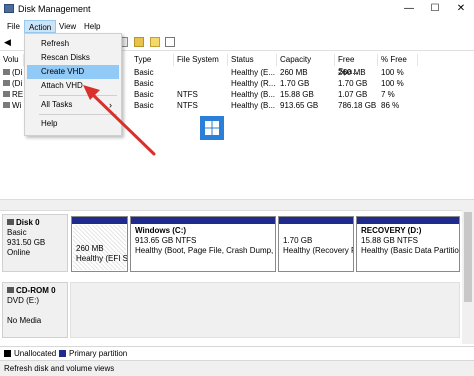 The width and height of the screenshot is (474, 376). What do you see at coordinates (12, 60) in the screenshot?
I see `column-header-volume: Volu` at bounding box center [12, 60].